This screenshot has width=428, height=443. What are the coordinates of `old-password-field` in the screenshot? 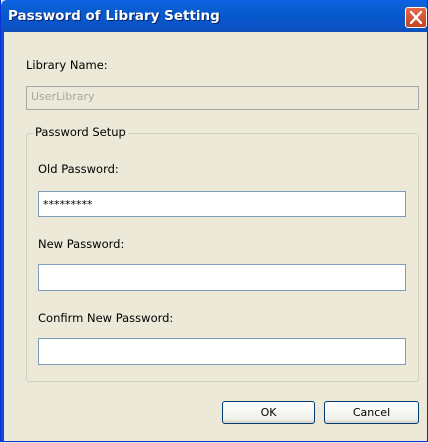 It's located at (222, 204).